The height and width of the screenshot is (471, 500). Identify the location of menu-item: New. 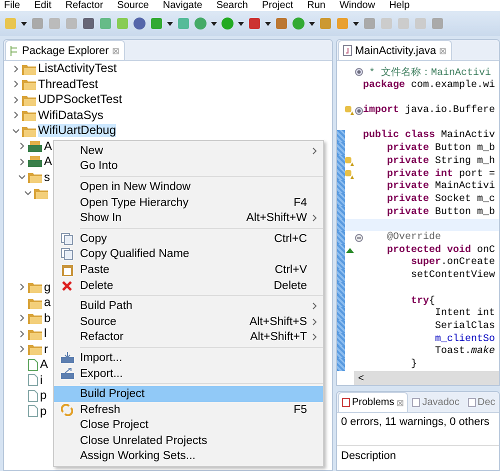
(188, 151).